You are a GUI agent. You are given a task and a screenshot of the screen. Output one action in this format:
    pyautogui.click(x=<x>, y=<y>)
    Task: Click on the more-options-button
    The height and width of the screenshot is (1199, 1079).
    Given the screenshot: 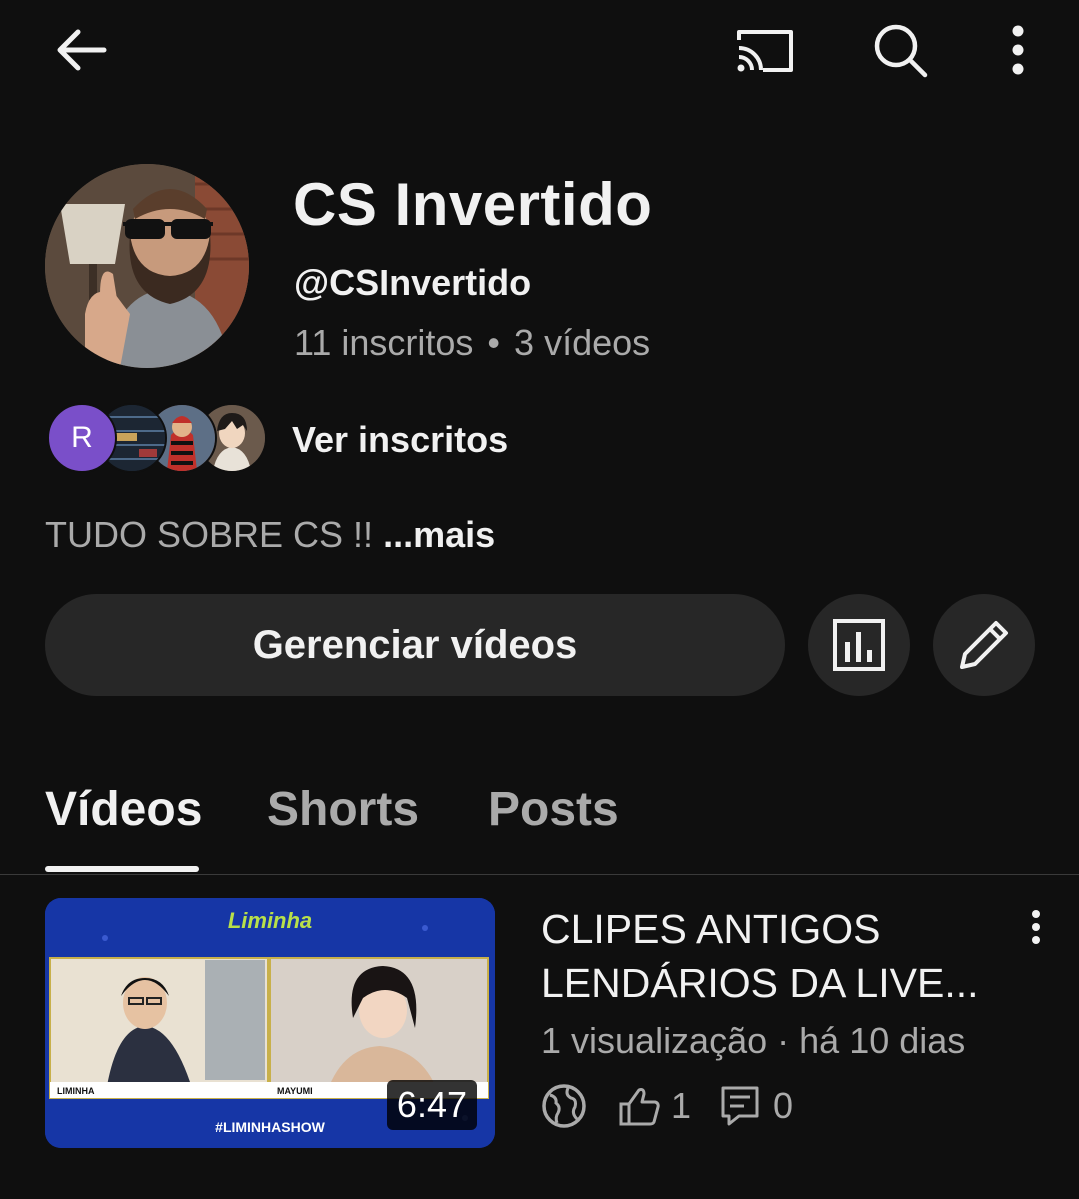 What is the action you would take?
    pyautogui.click(x=1018, y=50)
    